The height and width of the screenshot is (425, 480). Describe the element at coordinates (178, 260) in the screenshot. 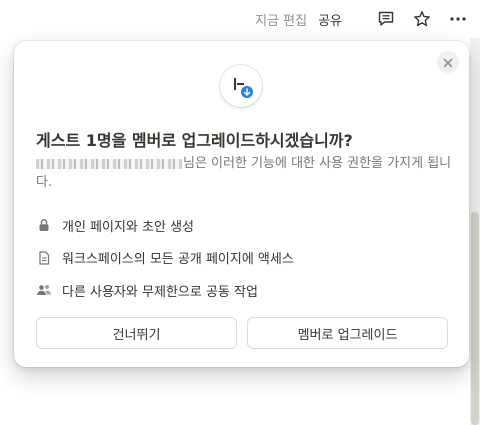

I see `feature-label: 워크스페이스의 모든 공개 페이지에 액세스` at that location.